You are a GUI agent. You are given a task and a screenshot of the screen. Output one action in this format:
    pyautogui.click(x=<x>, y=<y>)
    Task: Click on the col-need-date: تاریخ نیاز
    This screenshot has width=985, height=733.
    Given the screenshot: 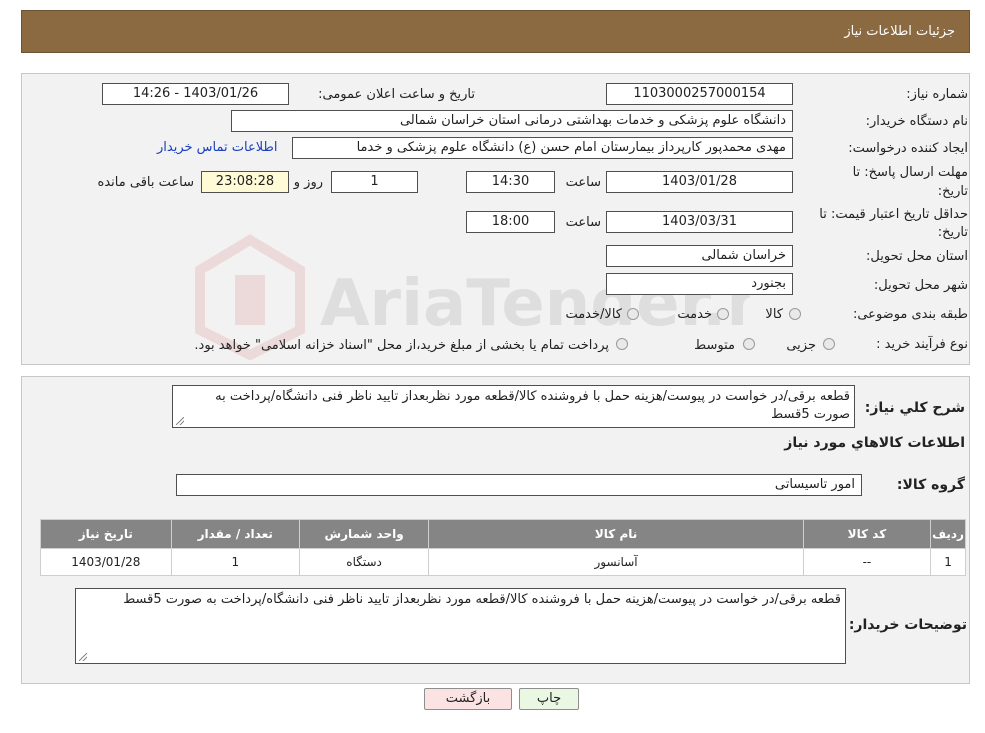 What is the action you would take?
    pyautogui.click(x=106, y=534)
    